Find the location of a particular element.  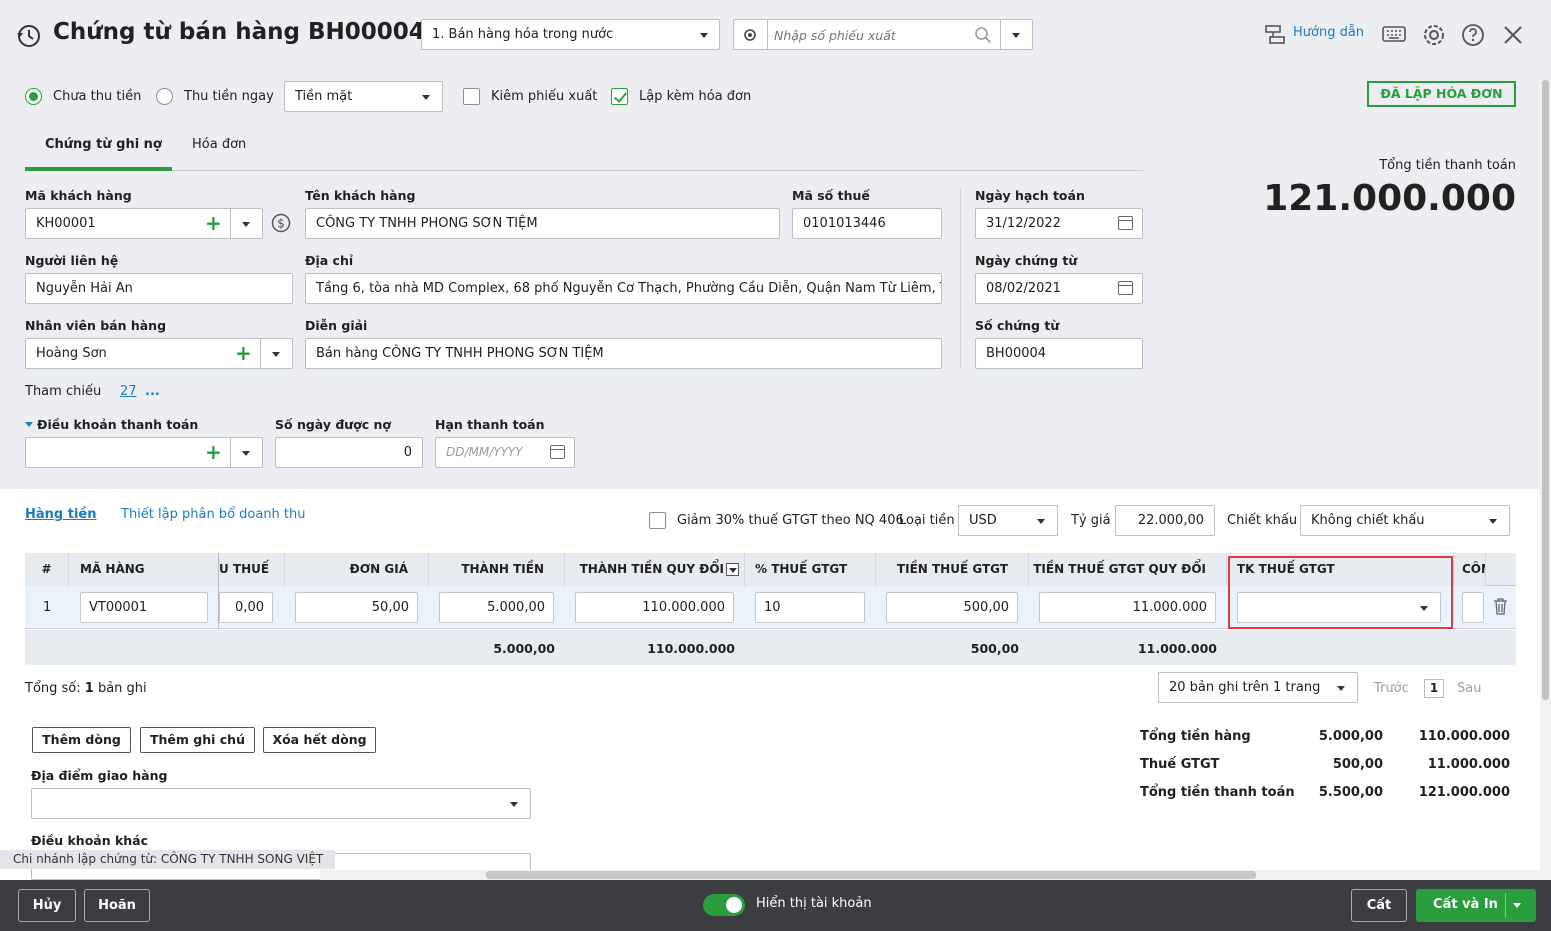

page-size-select: 20 bản ghi trên 1 trang is located at coordinates (1258, 687).